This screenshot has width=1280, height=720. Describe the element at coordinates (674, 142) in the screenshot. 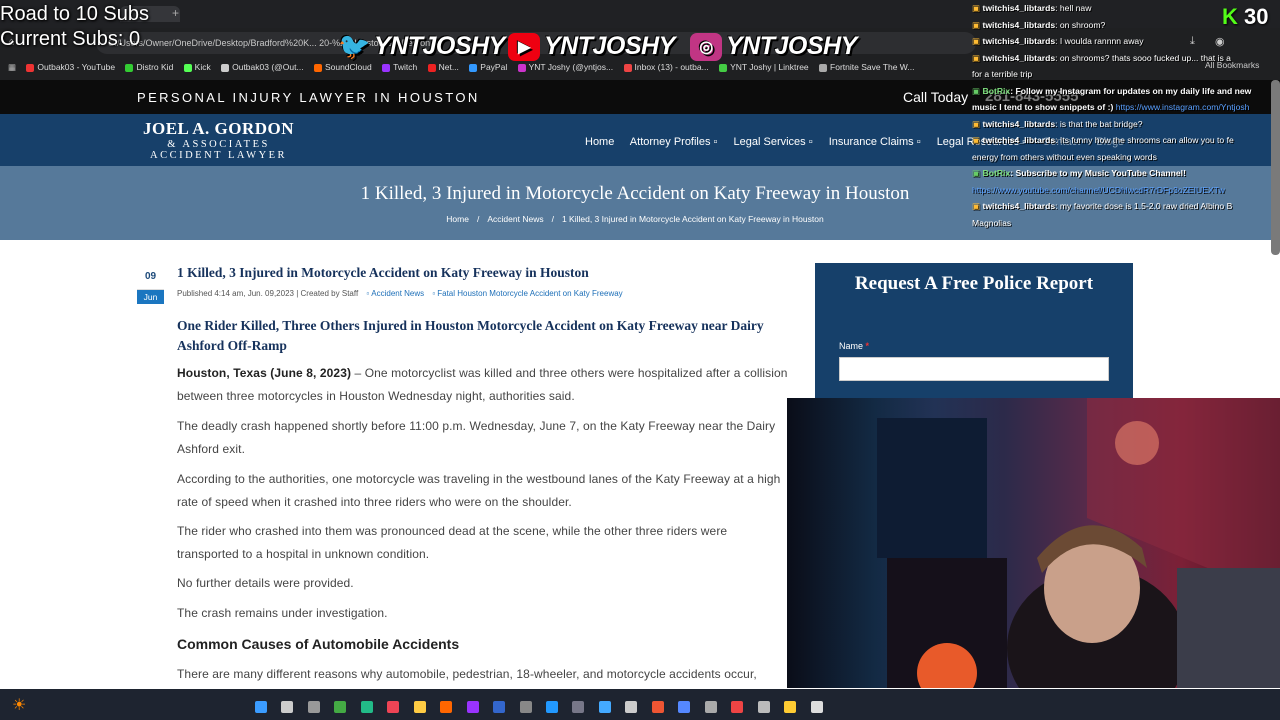

I see `nav-attorney-profiles: Attorney Profiles ▫` at that location.